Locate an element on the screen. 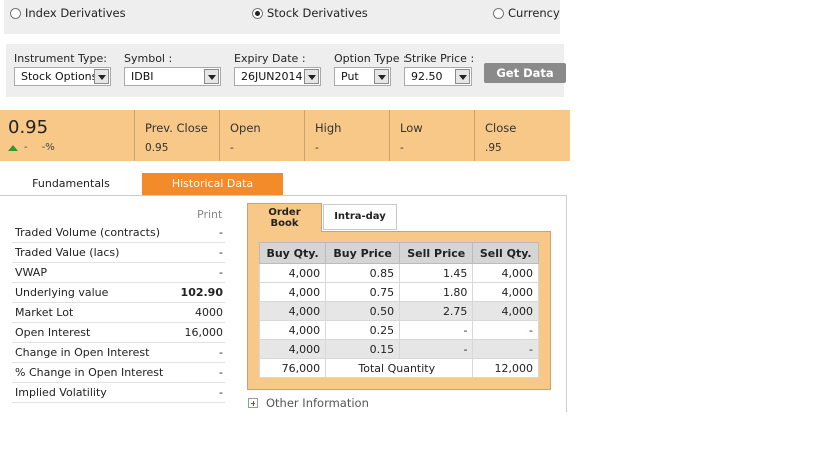 Image resolution: width=819 pixels, height=460 pixels. tab-historical-data: Historical Data is located at coordinates (212, 184).